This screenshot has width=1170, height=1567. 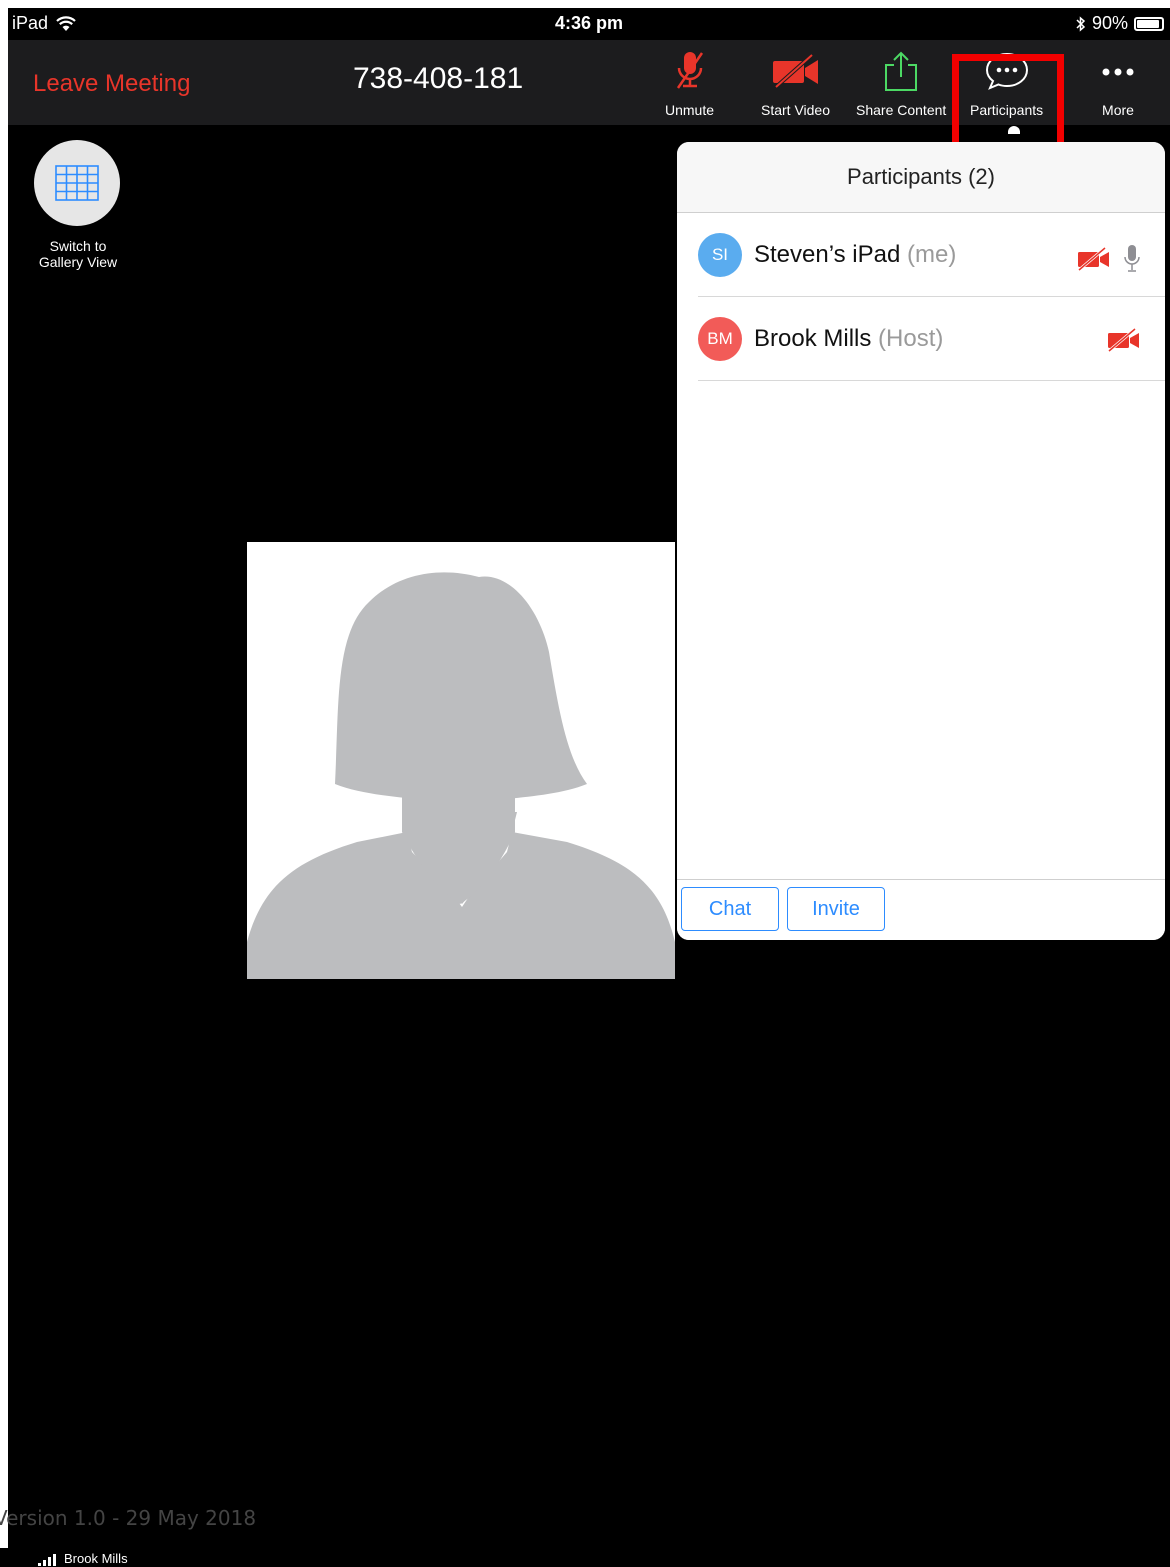 I want to click on microphone-icon, so click(x=1132, y=258).